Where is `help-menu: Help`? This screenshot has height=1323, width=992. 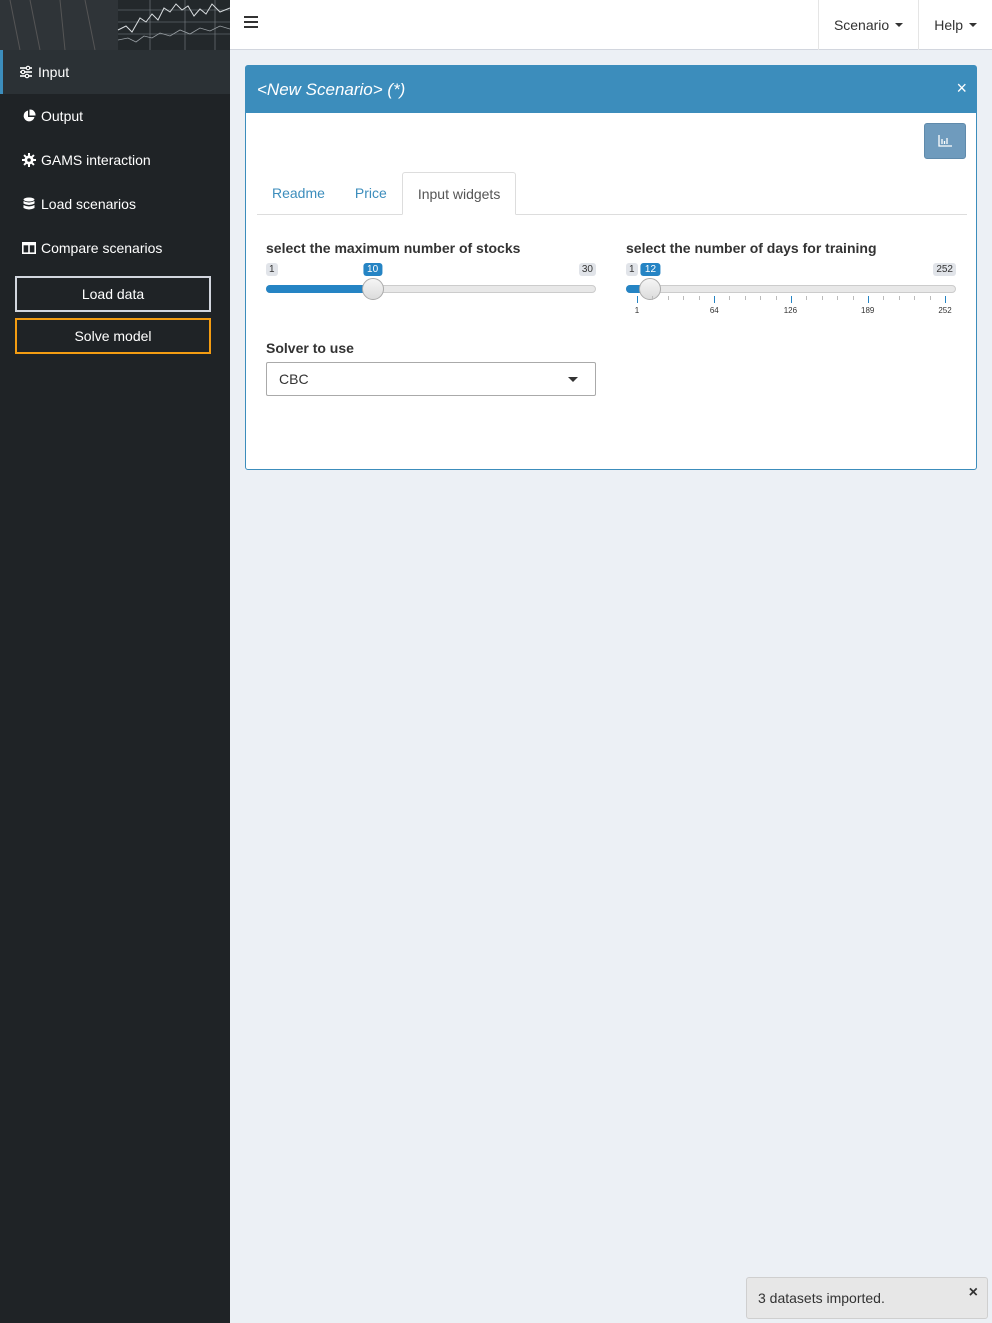 help-menu: Help is located at coordinates (955, 25).